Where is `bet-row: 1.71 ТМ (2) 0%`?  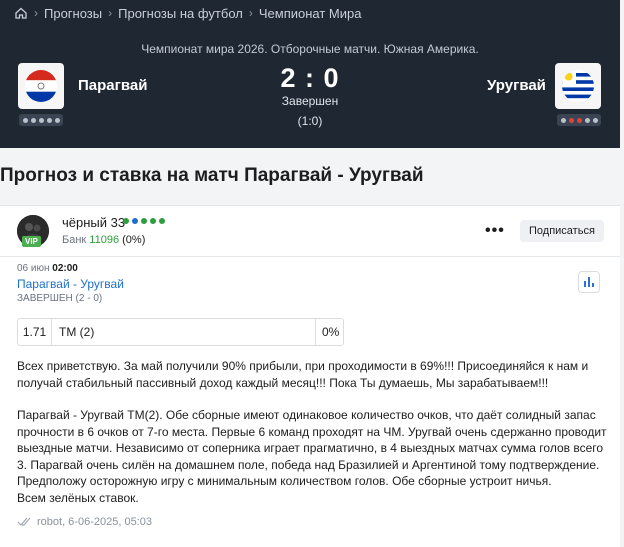 bet-row: 1.71 ТМ (2) 0% is located at coordinates (180, 332).